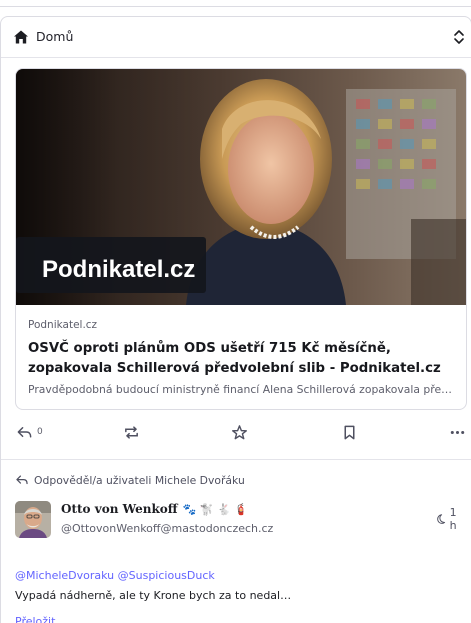  I want to click on moon-icon, so click(441, 519).